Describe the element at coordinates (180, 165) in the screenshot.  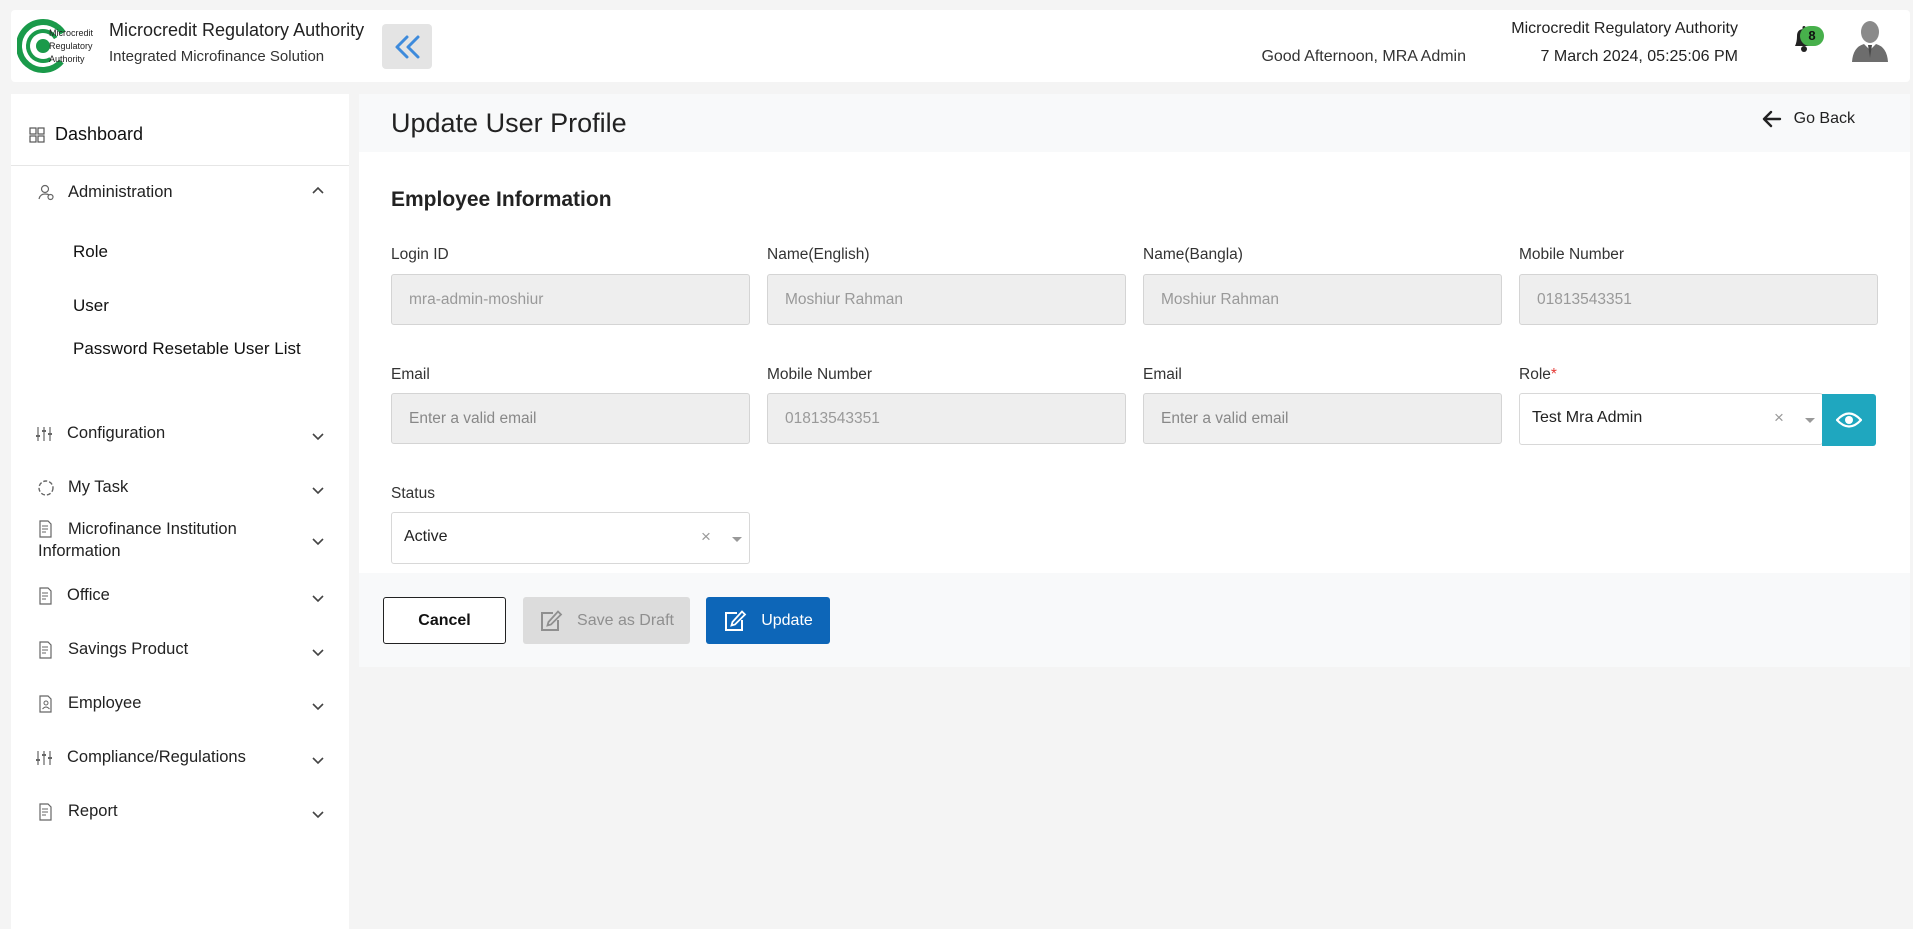
I see `sidebar-divider` at that location.